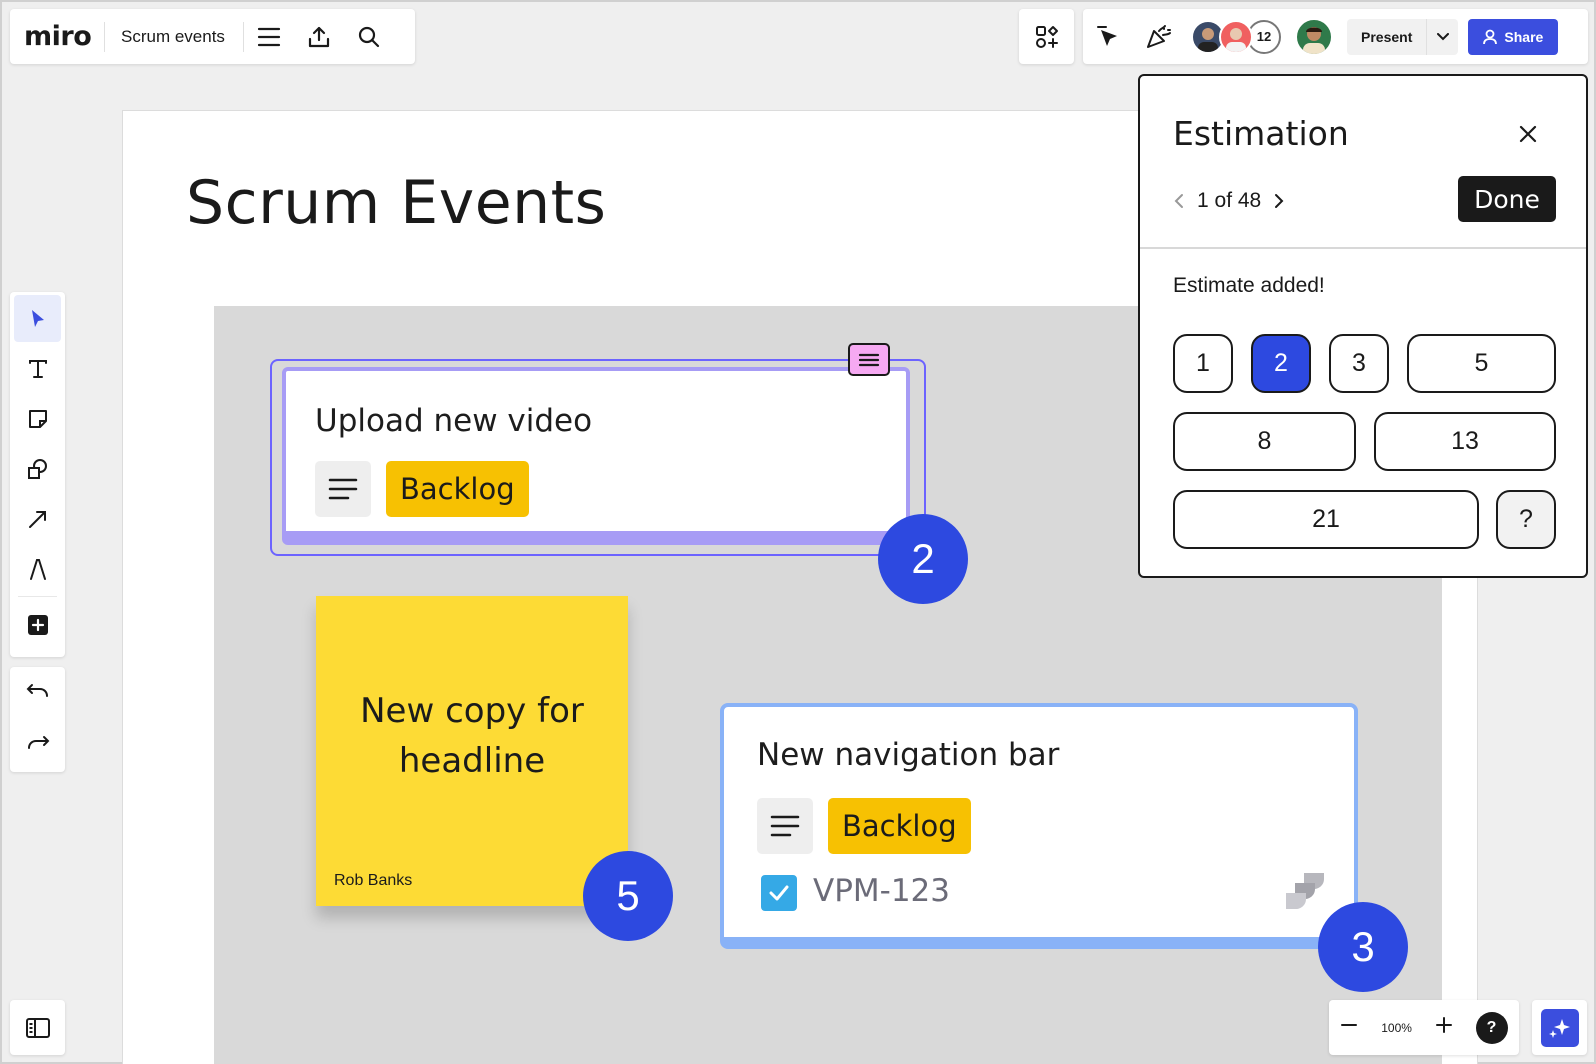 The image size is (1596, 1064). I want to click on search-icon, so click(369, 36).